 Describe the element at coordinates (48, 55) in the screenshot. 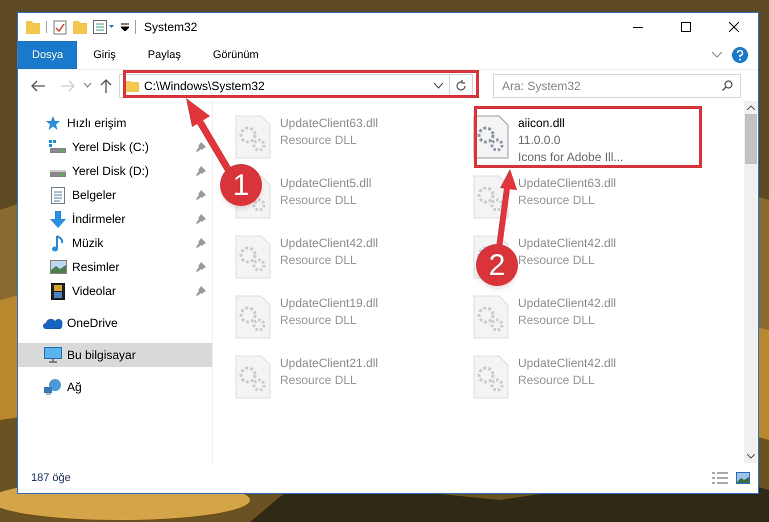

I see `file-tab: Dosya` at that location.